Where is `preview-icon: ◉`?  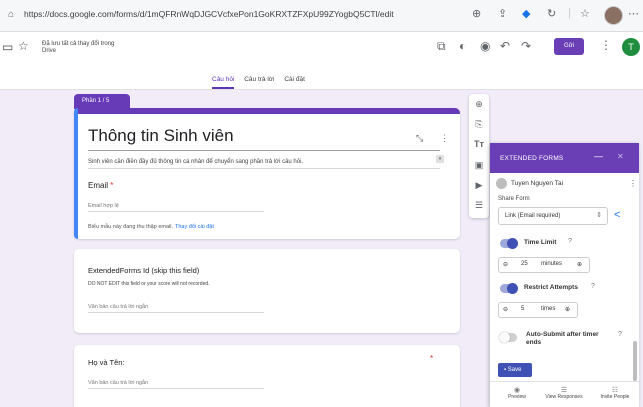 preview-icon: ◉ is located at coordinates (517, 390).